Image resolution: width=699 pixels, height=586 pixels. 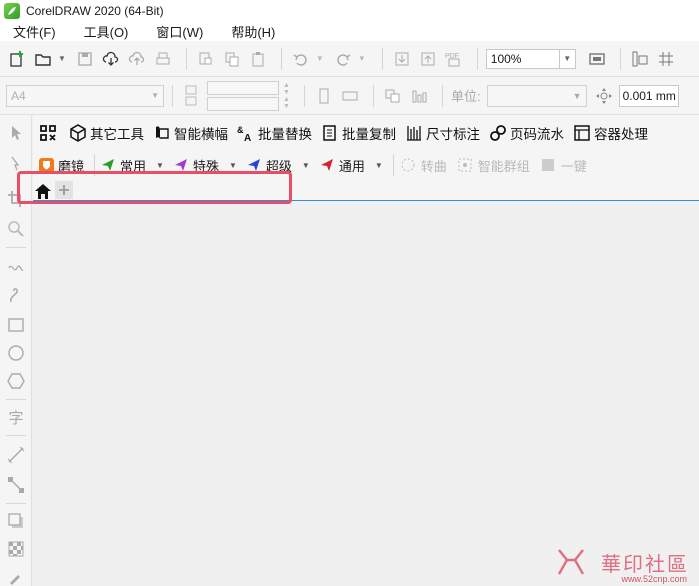 I want to click on window-title: CorelDRAW 2020 (64-Bit), so click(x=95, y=10).